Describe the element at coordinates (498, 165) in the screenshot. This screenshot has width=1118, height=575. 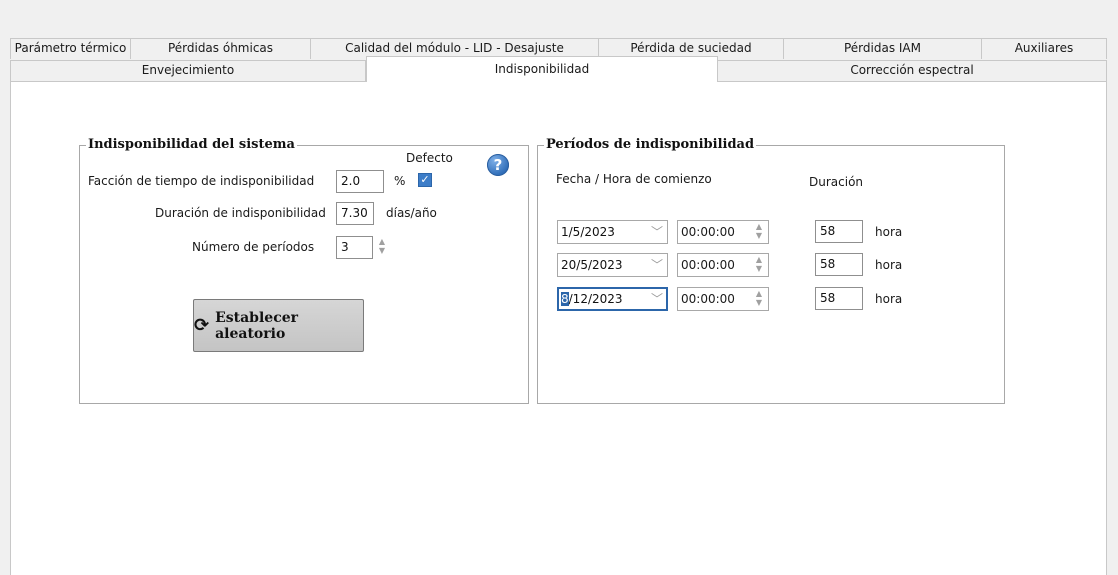
I see `help-icon: ?` at that location.